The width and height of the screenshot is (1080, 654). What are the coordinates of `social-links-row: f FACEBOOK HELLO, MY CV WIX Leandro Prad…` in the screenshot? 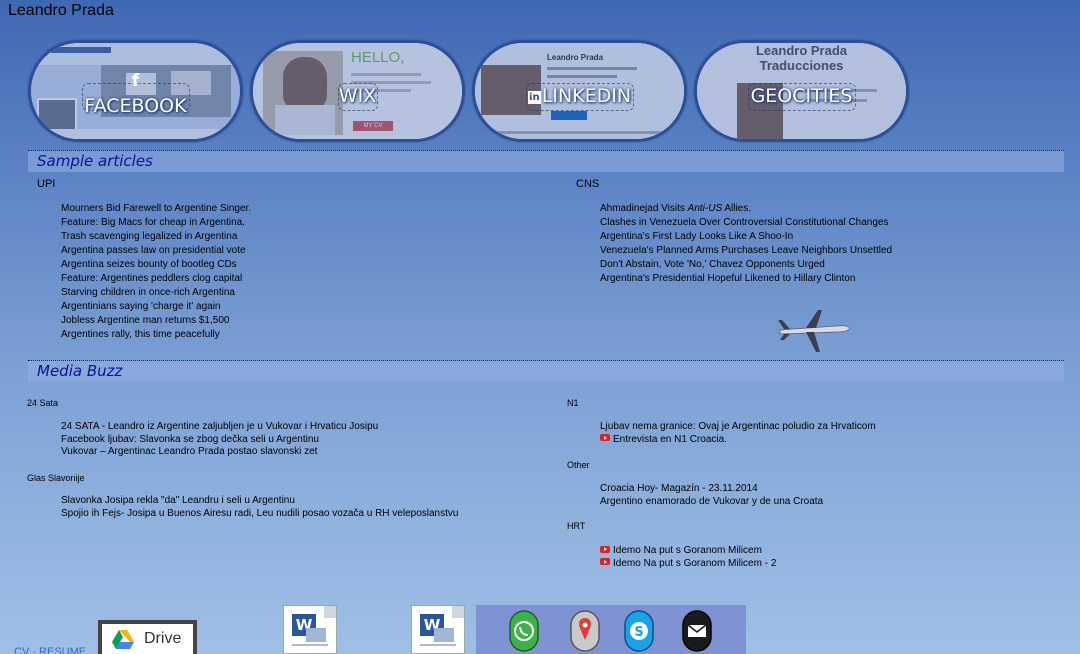 It's located at (473, 92).